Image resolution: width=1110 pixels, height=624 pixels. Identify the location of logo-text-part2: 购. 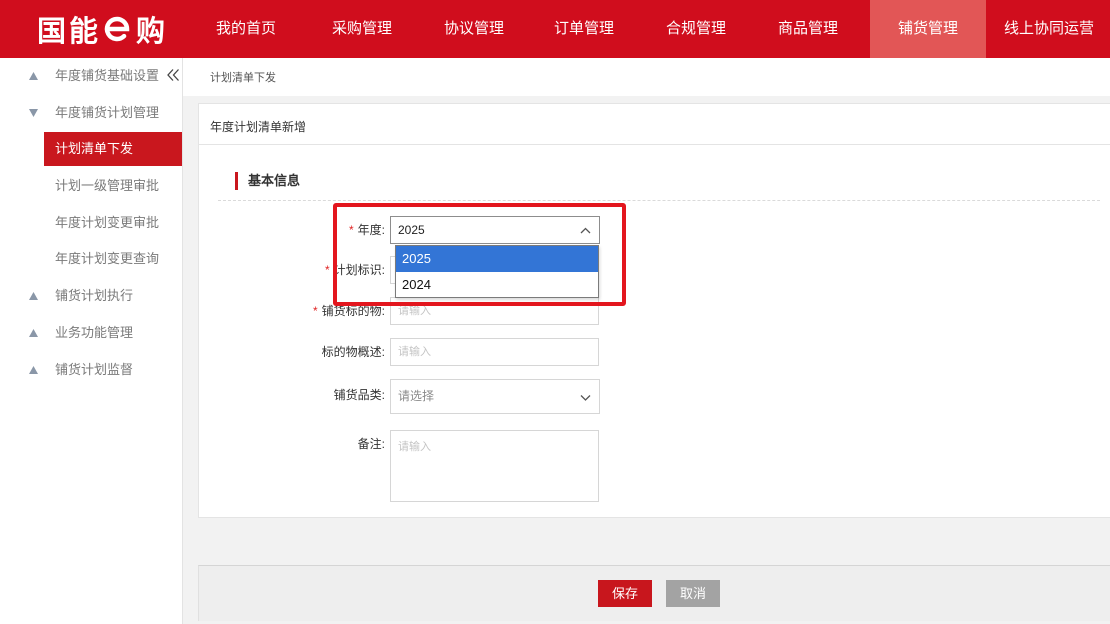
(152, 32).